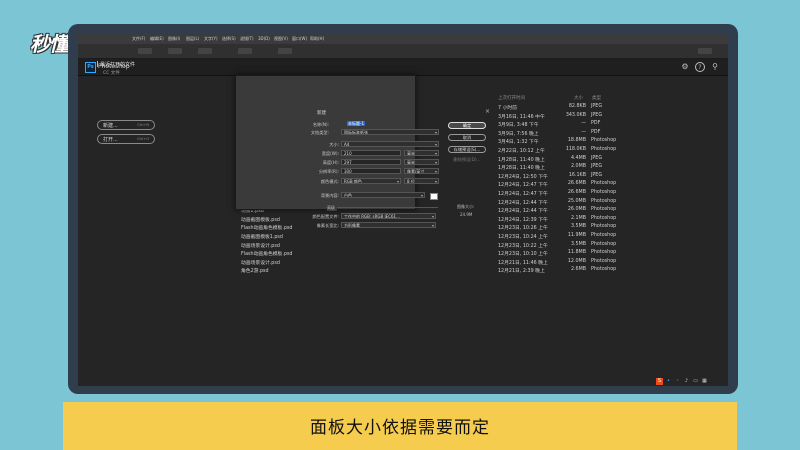 The height and width of the screenshot is (450, 800). What do you see at coordinates (264, 38) in the screenshot?
I see `menu-3d: 3D(D)` at bounding box center [264, 38].